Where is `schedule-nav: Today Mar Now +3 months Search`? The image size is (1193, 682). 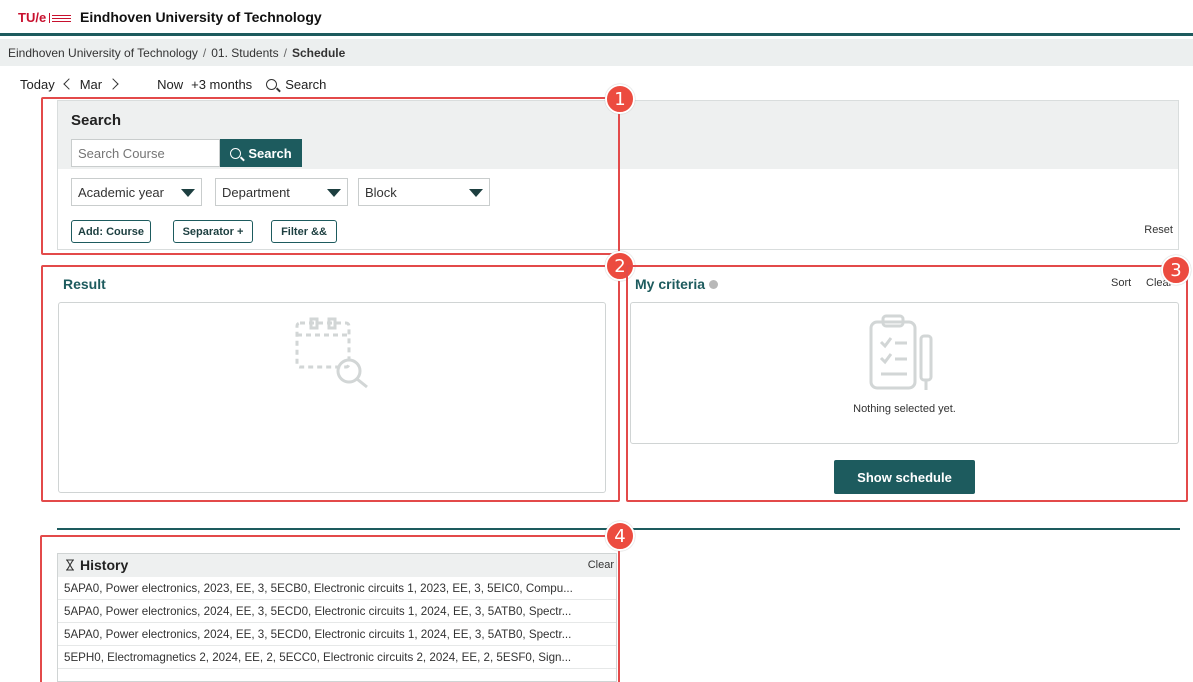
schedule-nav: Today Mar Now +3 months Search is located at coordinates (173, 84).